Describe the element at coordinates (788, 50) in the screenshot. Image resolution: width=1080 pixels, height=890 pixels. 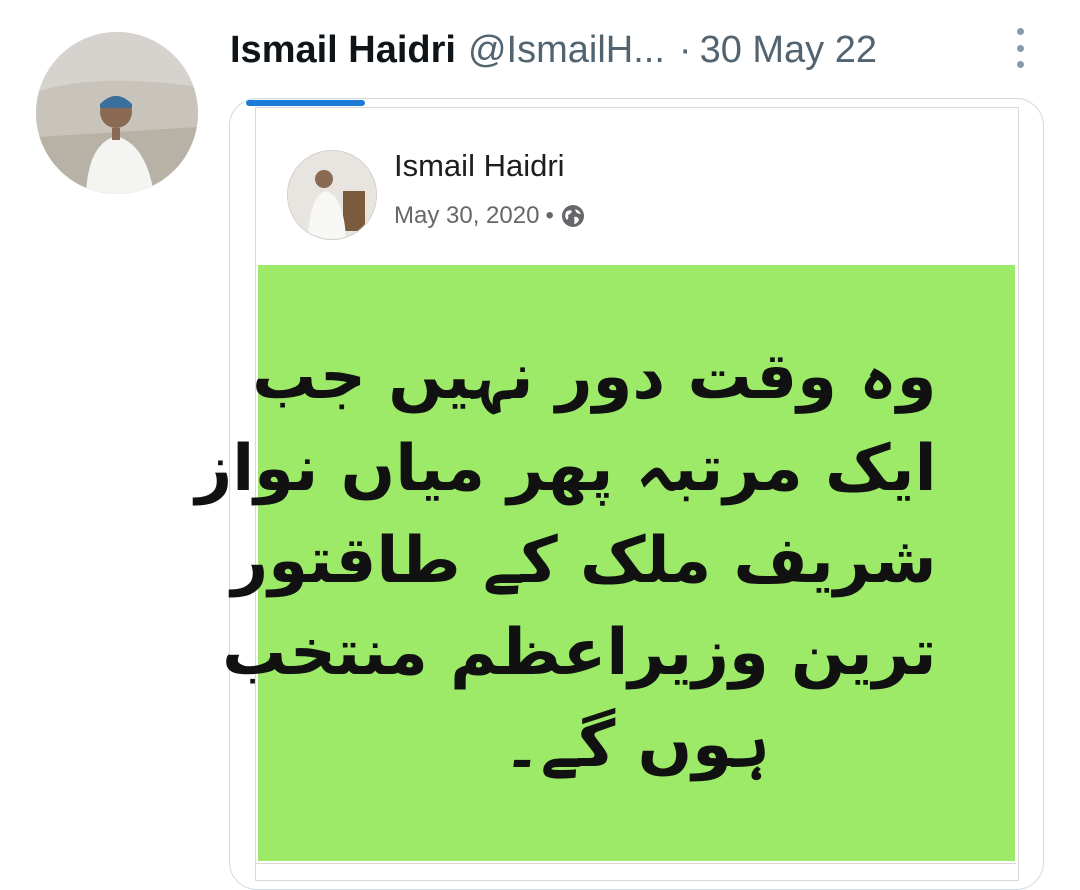
I see `tweet-date: 30 May 22` at that location.